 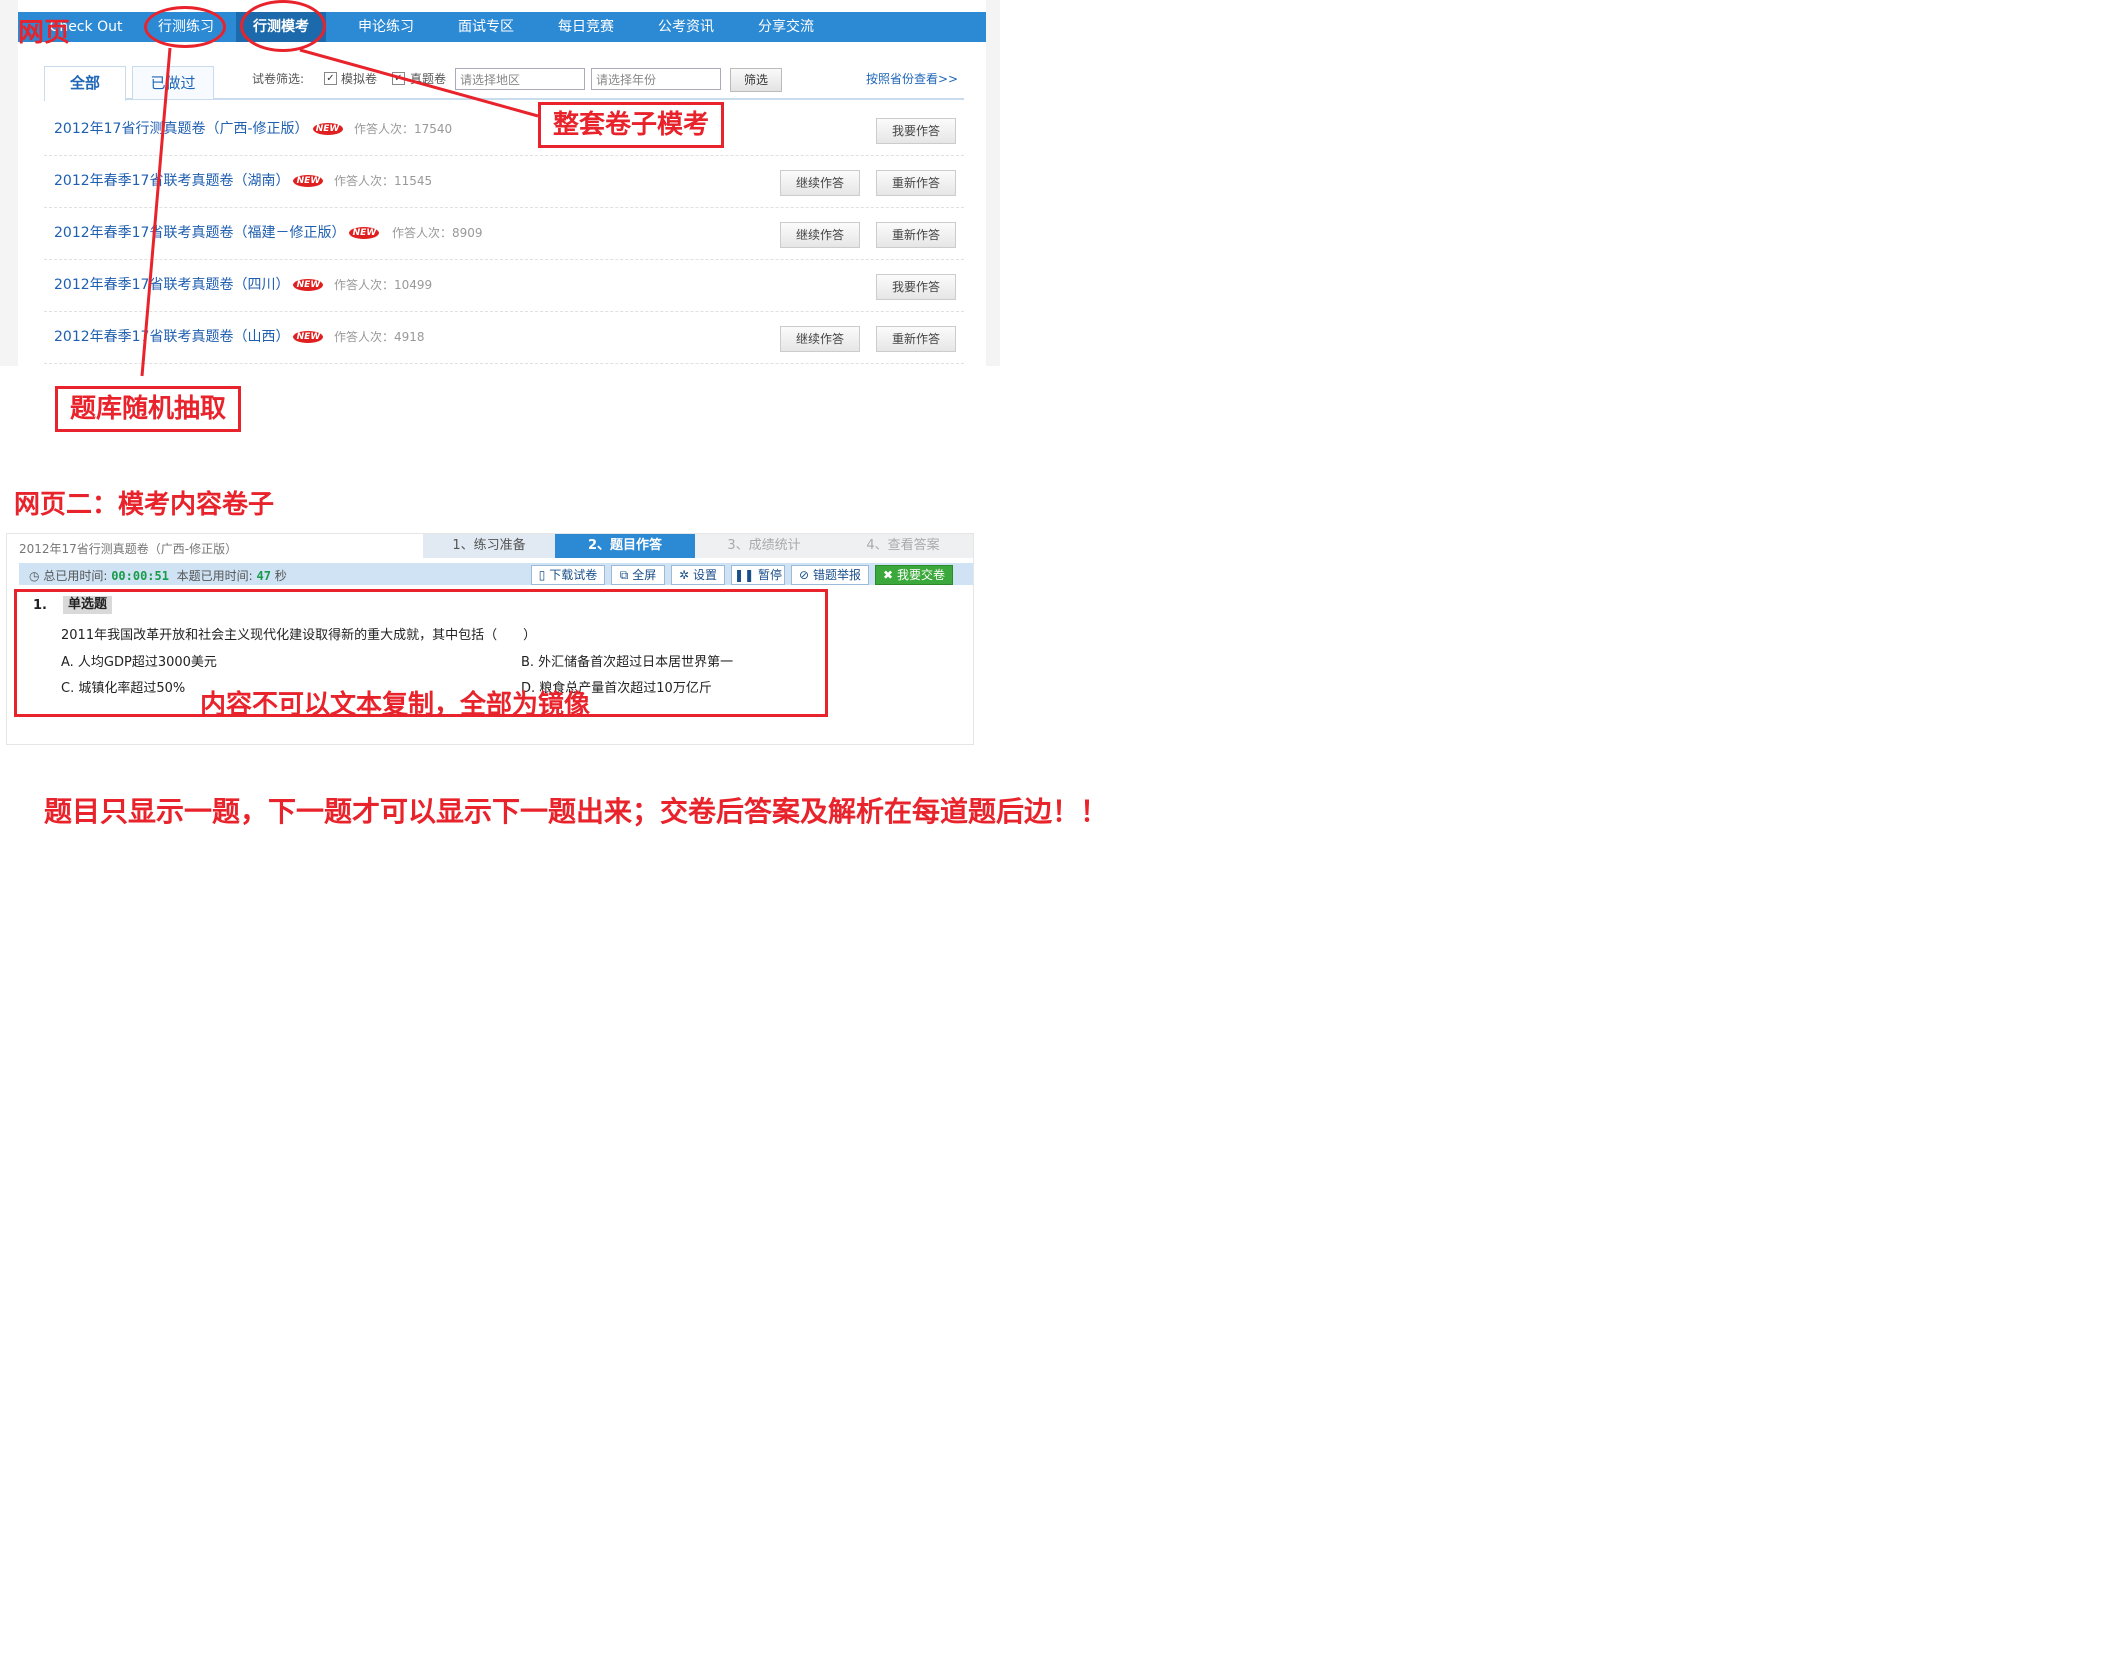 What do you see at coordinates (280, 576) in the screenshot?
I see `time-unit: 秒` at bounding box center [280, 576].